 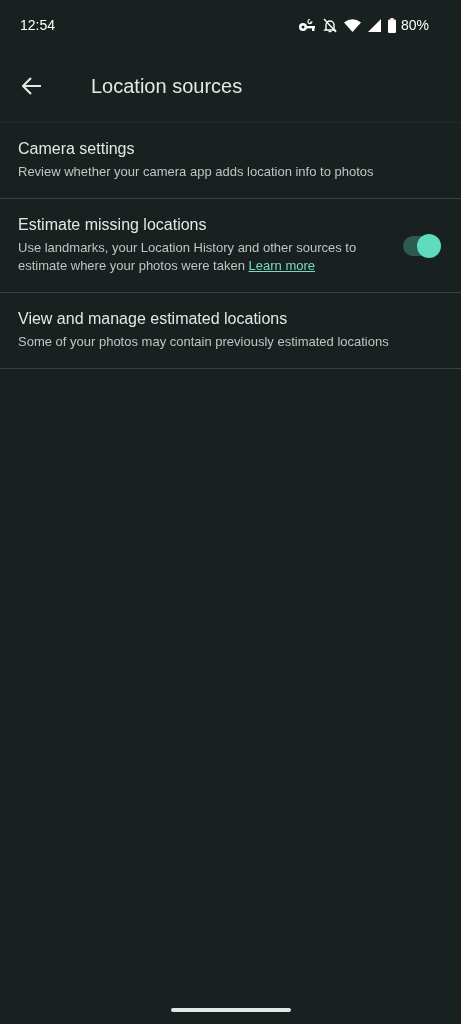 What do you see at coordinates (281, 265) in the screenshot?
I see `learn-more-link: Learn more` at bounding box center [281, 265].